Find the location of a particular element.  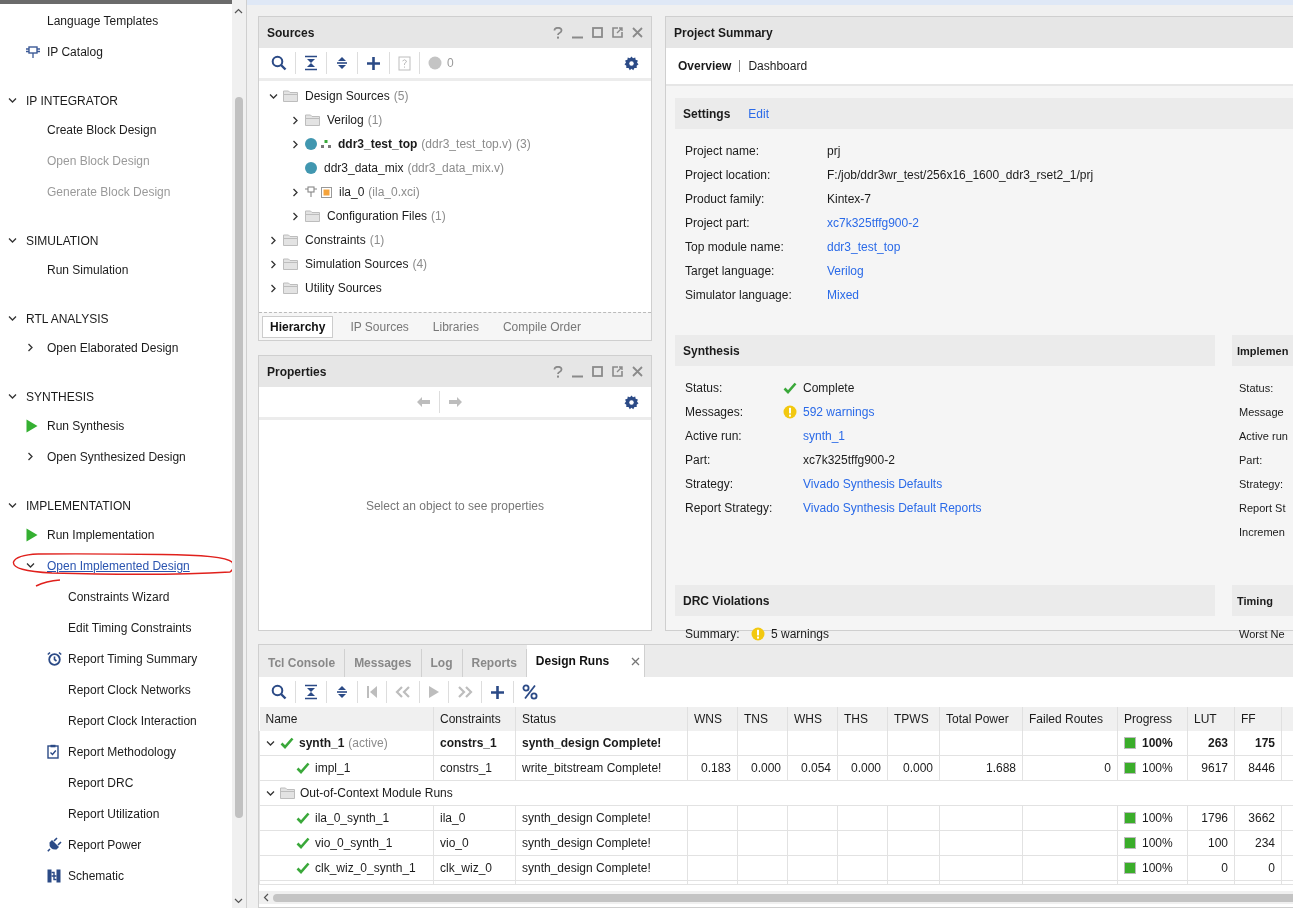

nav-item: Report Power is located at coordinates (105, 844).